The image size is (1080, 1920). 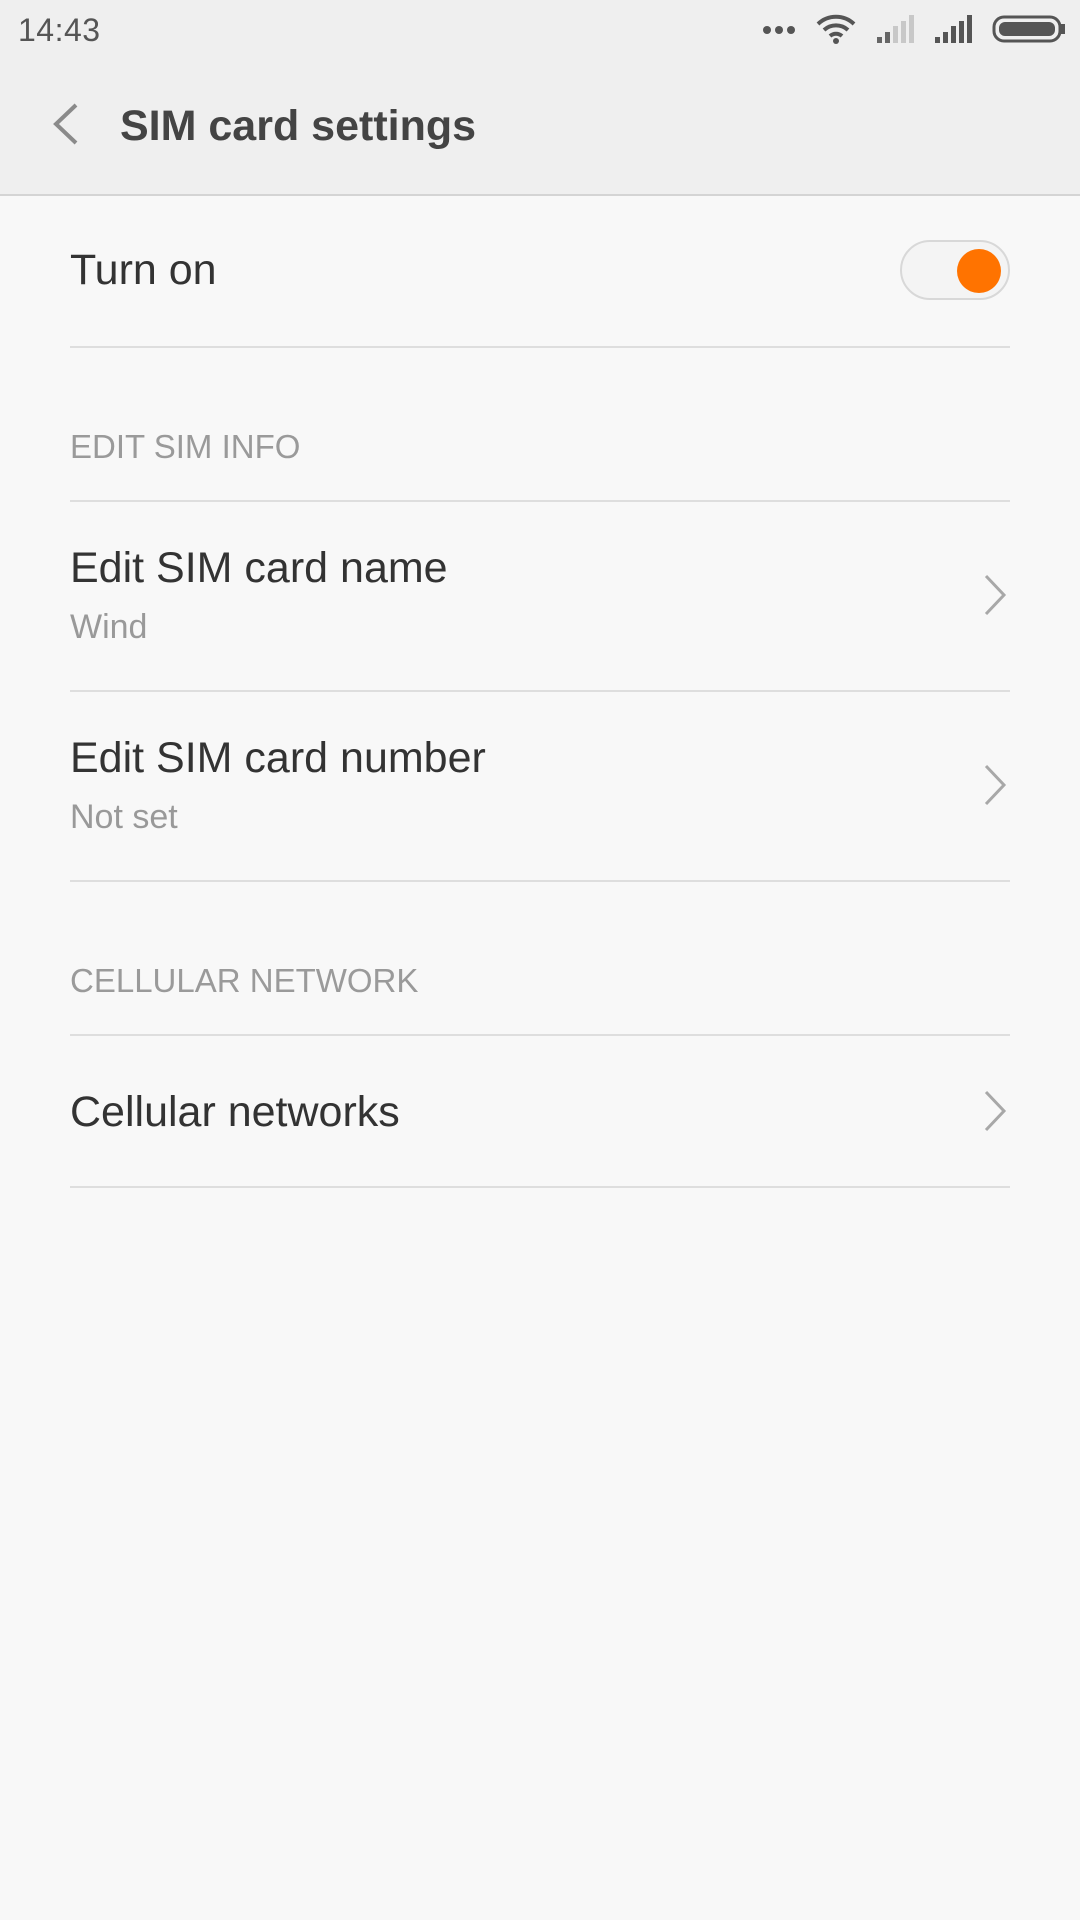 I want to click on edit-sim-name-title: Edit SIM card name, so click(x=259, y=568).